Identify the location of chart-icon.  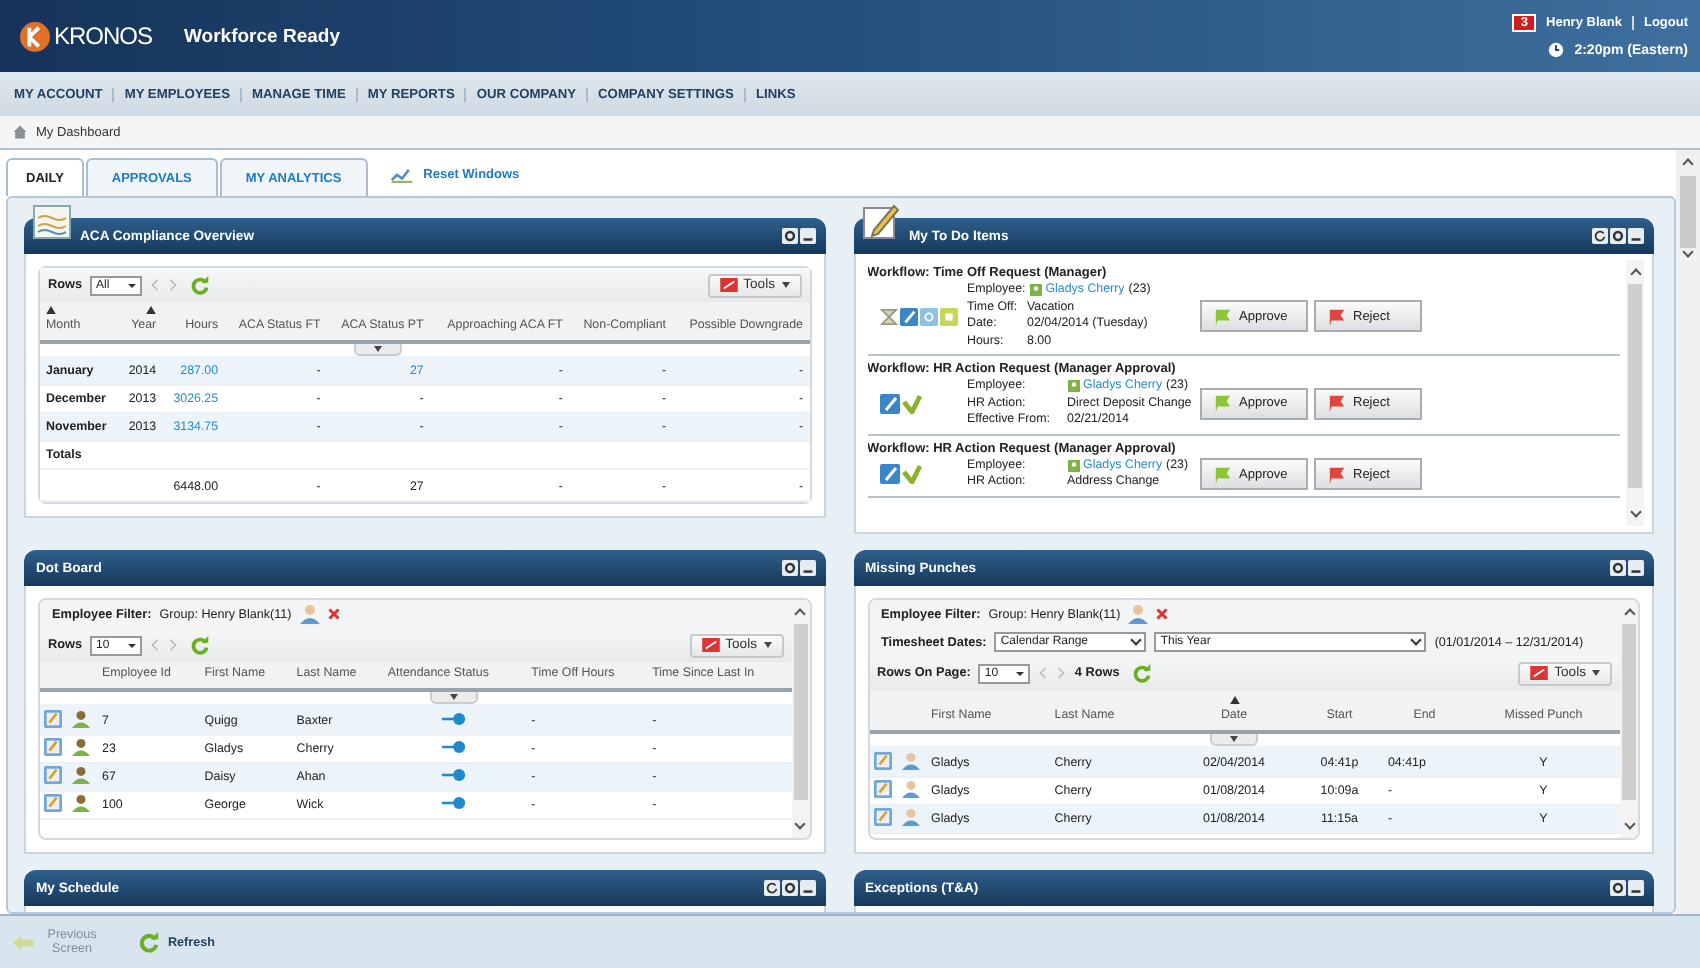
(52, 222).